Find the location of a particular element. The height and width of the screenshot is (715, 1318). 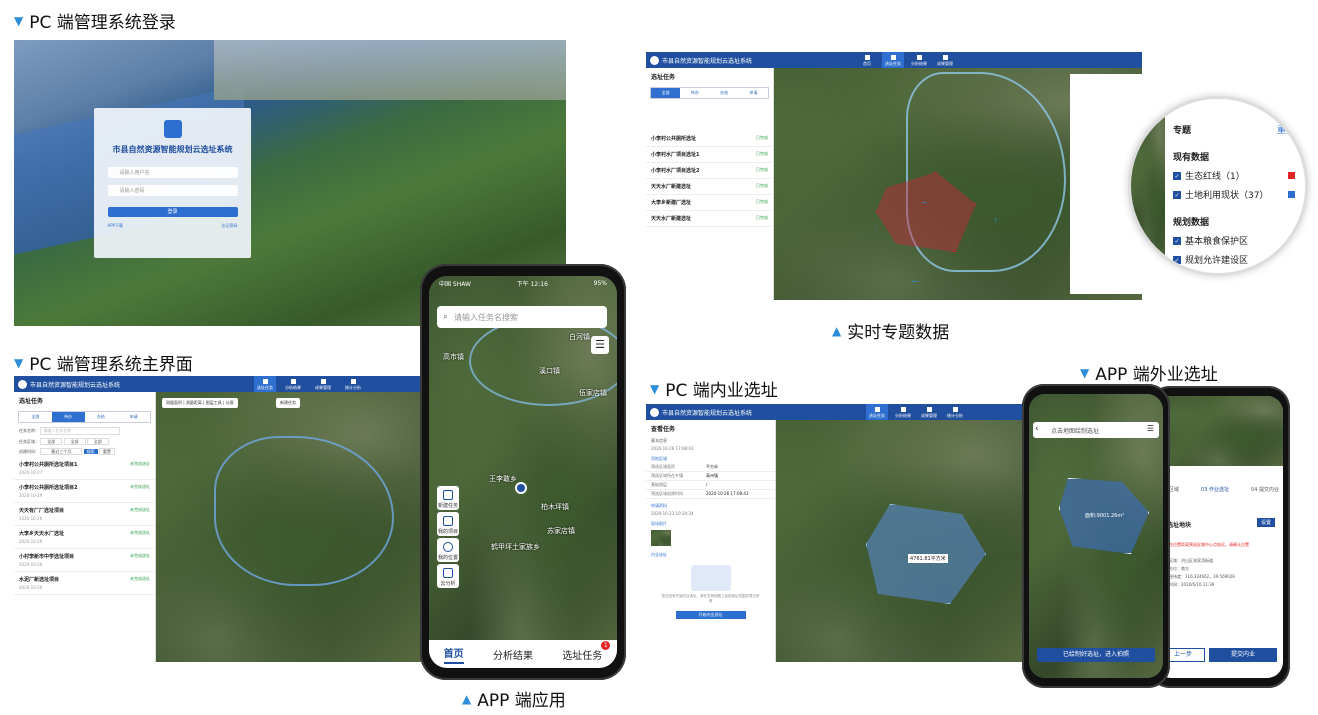

filter-region-row: 任务区域： 全部 全部 全部 is located at coordinates (84, 442).